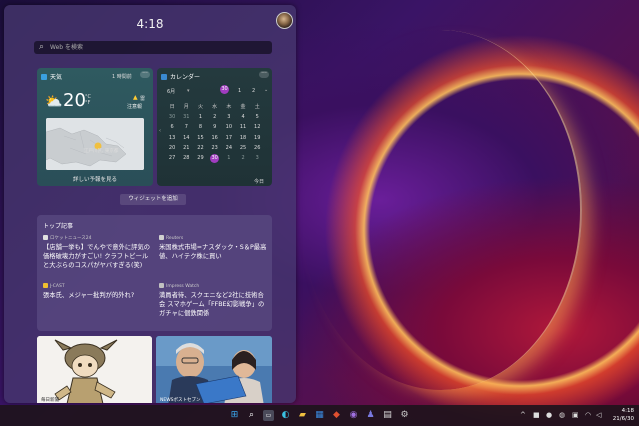 Image resolution: width=639 pixels, height=426 pixels. I want to click on calendar-day: 19, so click(257, 138).